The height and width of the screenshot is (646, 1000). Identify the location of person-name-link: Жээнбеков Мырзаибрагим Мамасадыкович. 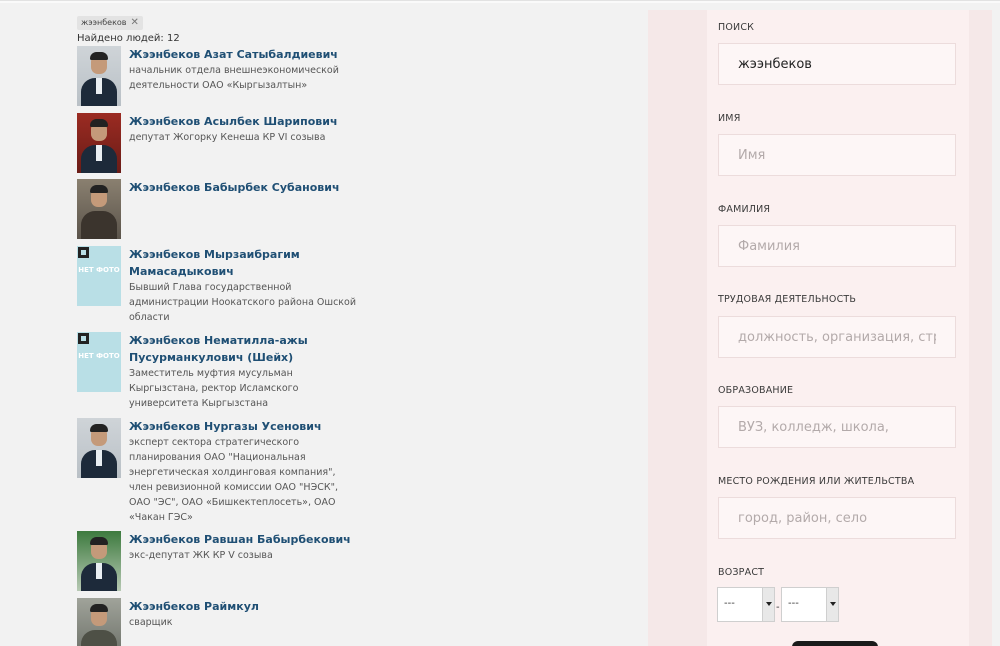
(245, 263).